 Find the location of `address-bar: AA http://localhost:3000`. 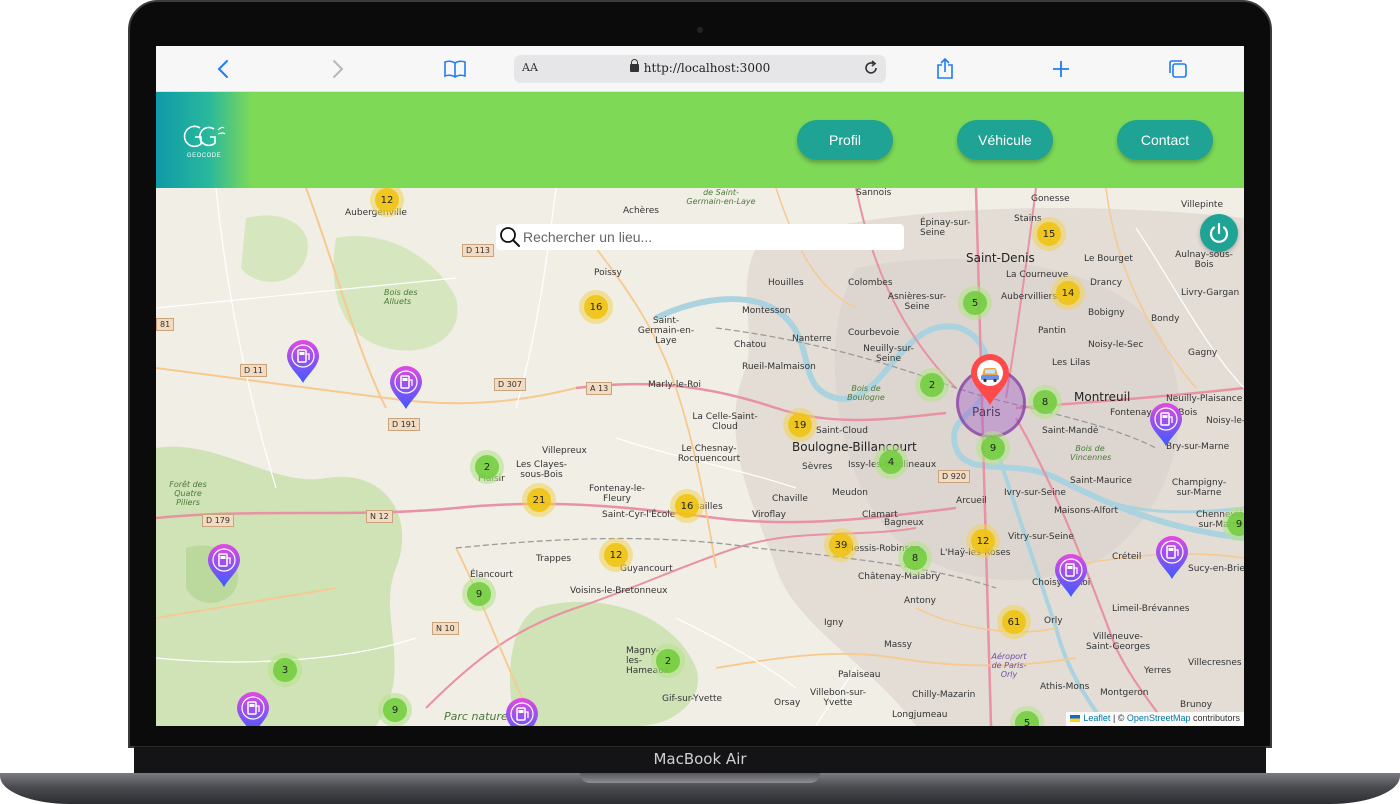

address-bar: AA http://localhost:3000 is located at coordinates (700, 69).